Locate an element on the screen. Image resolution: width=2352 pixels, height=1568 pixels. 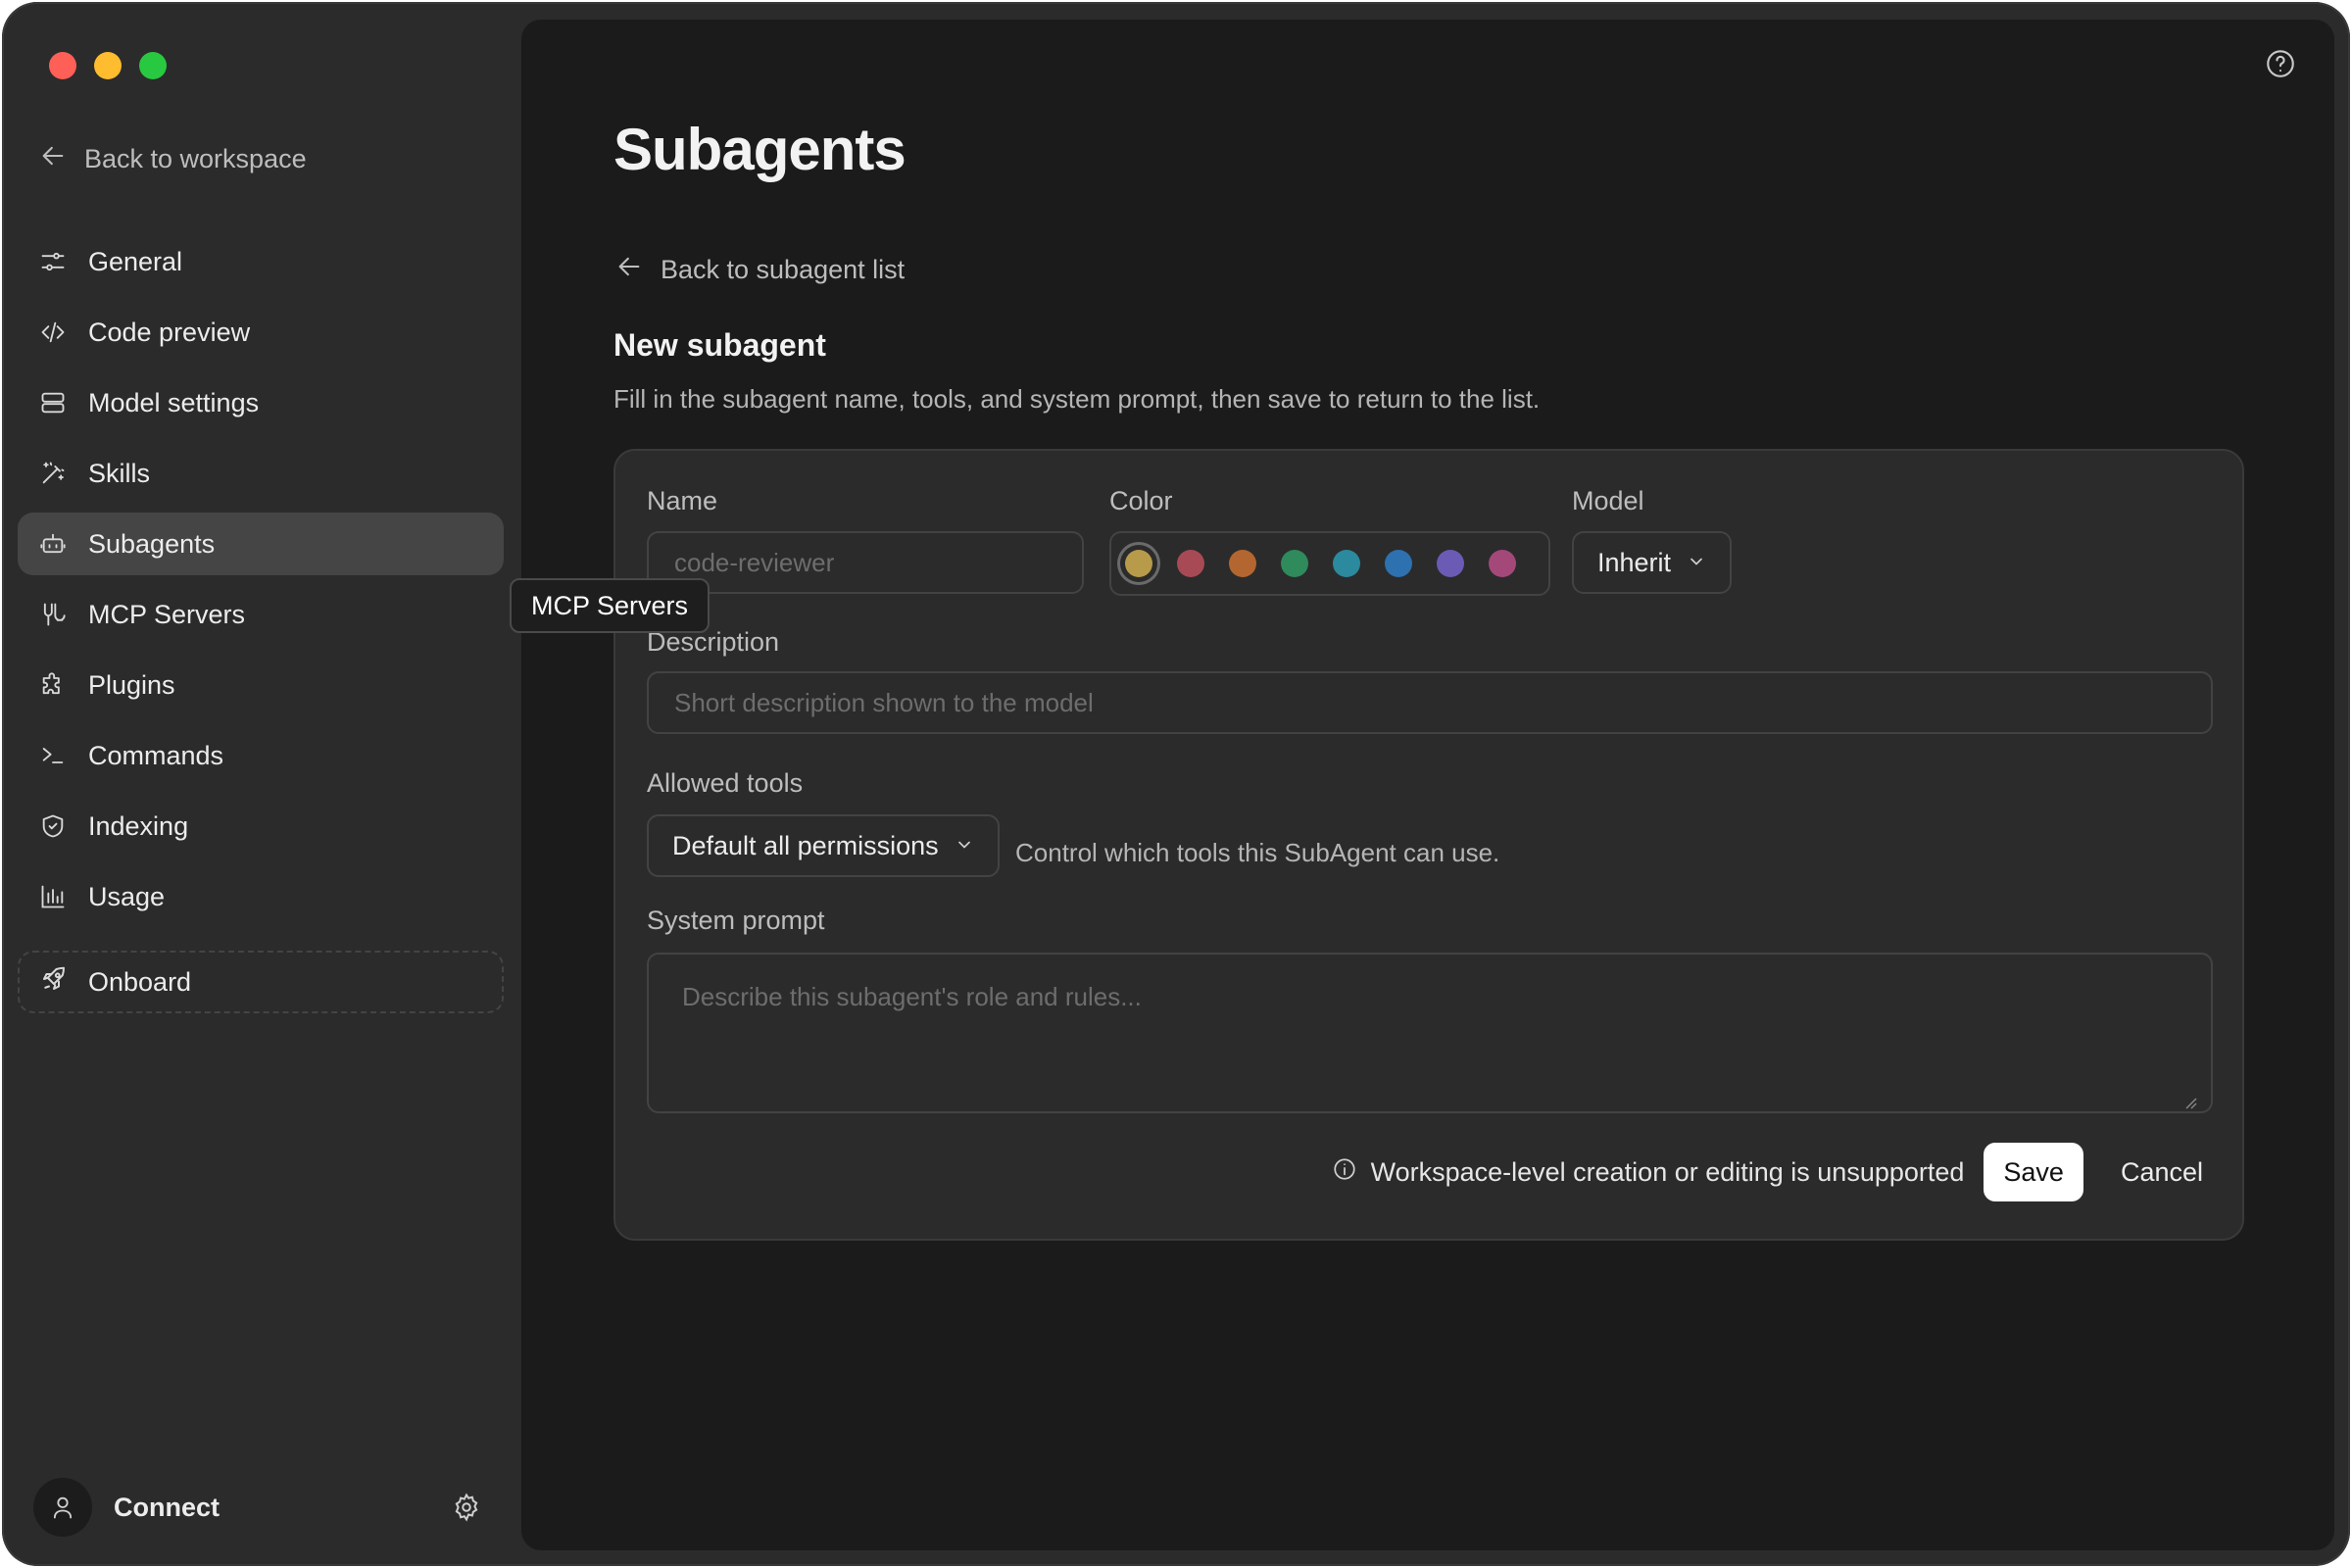
model-select-value: Inherit is located at coordinates (1634, 562).